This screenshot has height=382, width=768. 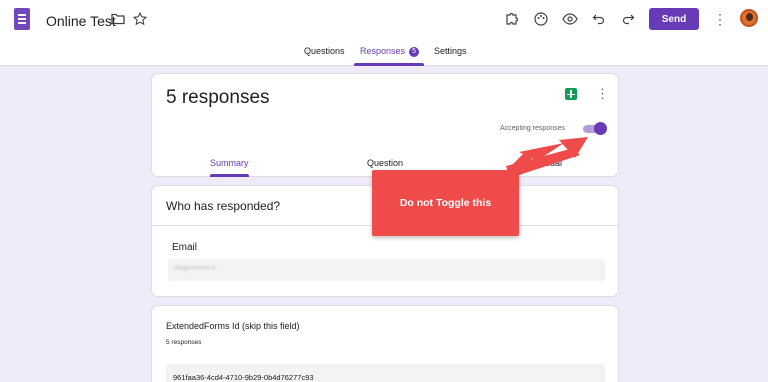 What do you see at coordinates (185, 247) in the screenshot?
I see `email-label: Email` at bounding box center [185, 247].